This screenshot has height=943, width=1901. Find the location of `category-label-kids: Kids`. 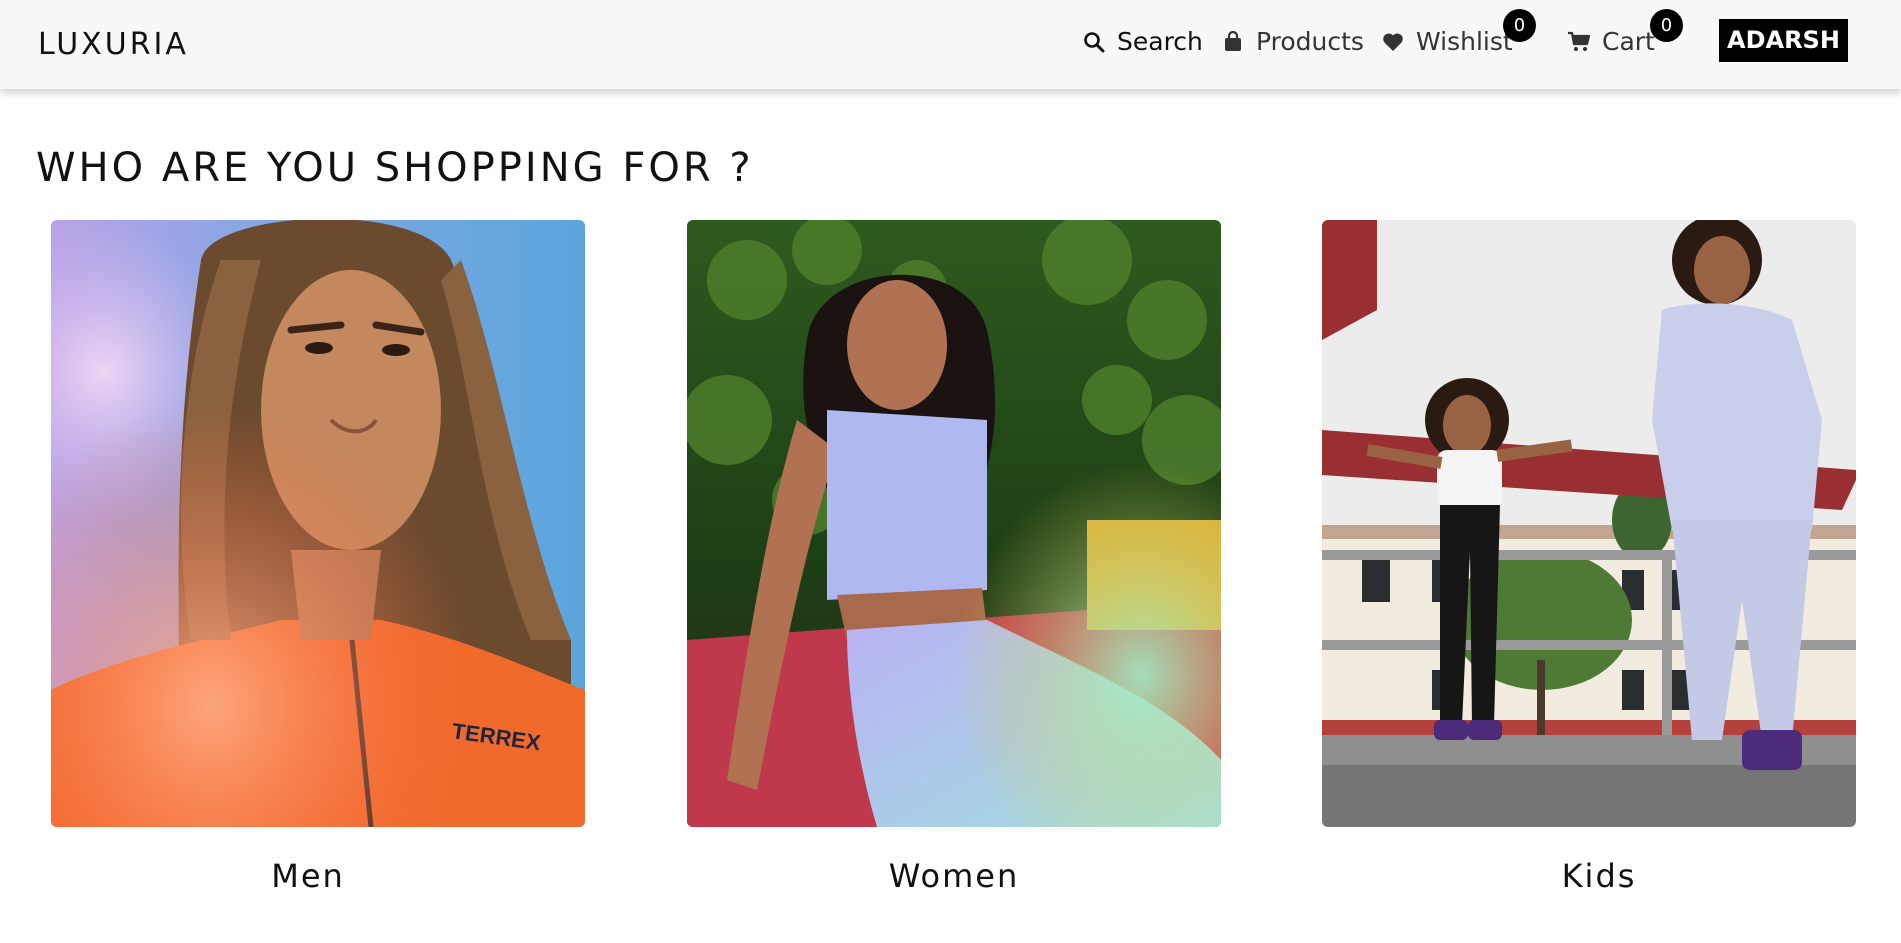

category-label-kids: Kids is located at coordinates (1599, 876).